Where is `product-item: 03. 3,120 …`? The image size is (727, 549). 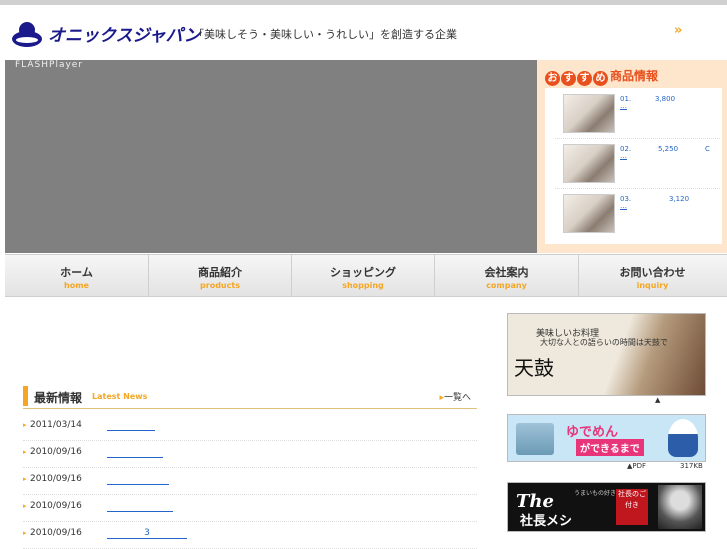
product-item: 03. 3,120 … is located at coordinates (637, 213).